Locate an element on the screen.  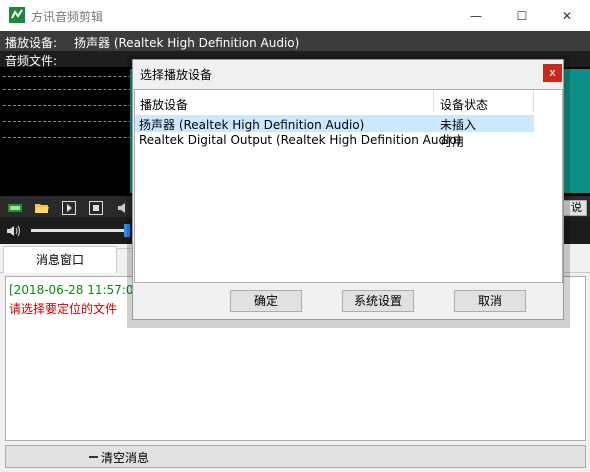
list-item-status: 未插入 is located at coordinates (458, 125).